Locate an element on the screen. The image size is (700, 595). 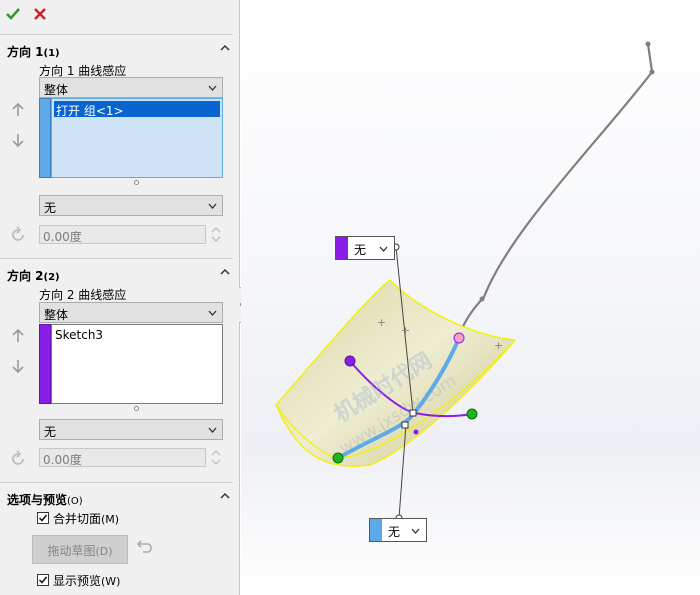
direction1-count: (1) is located at coordinates (51, 53).